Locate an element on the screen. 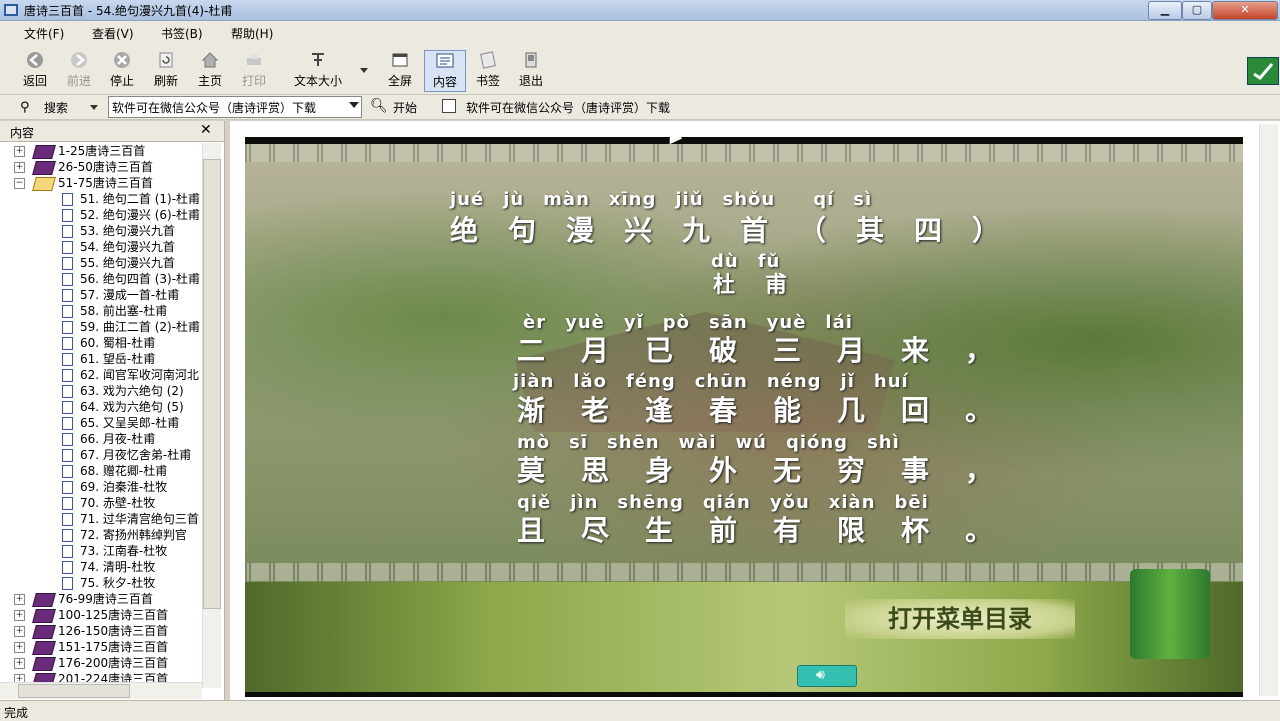  poem-line-3: 莫思身外无穷事， is located at coordinates (773, 470).